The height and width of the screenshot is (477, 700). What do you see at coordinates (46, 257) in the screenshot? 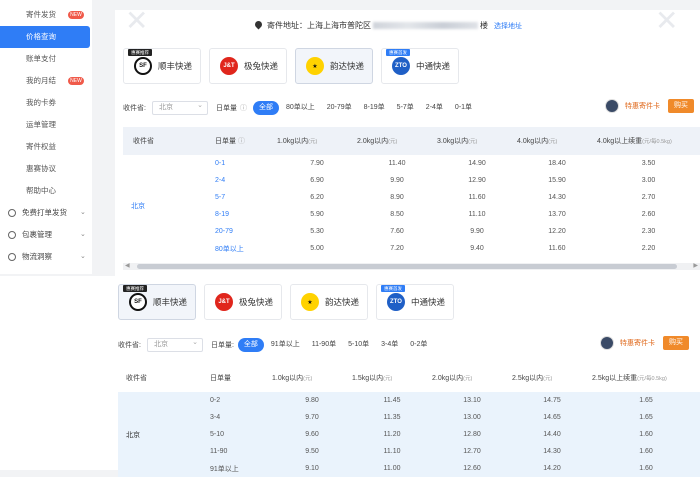
I see `sidebar-group-insight: 物流洞察 ⌄` at bounding box center [46, 257].